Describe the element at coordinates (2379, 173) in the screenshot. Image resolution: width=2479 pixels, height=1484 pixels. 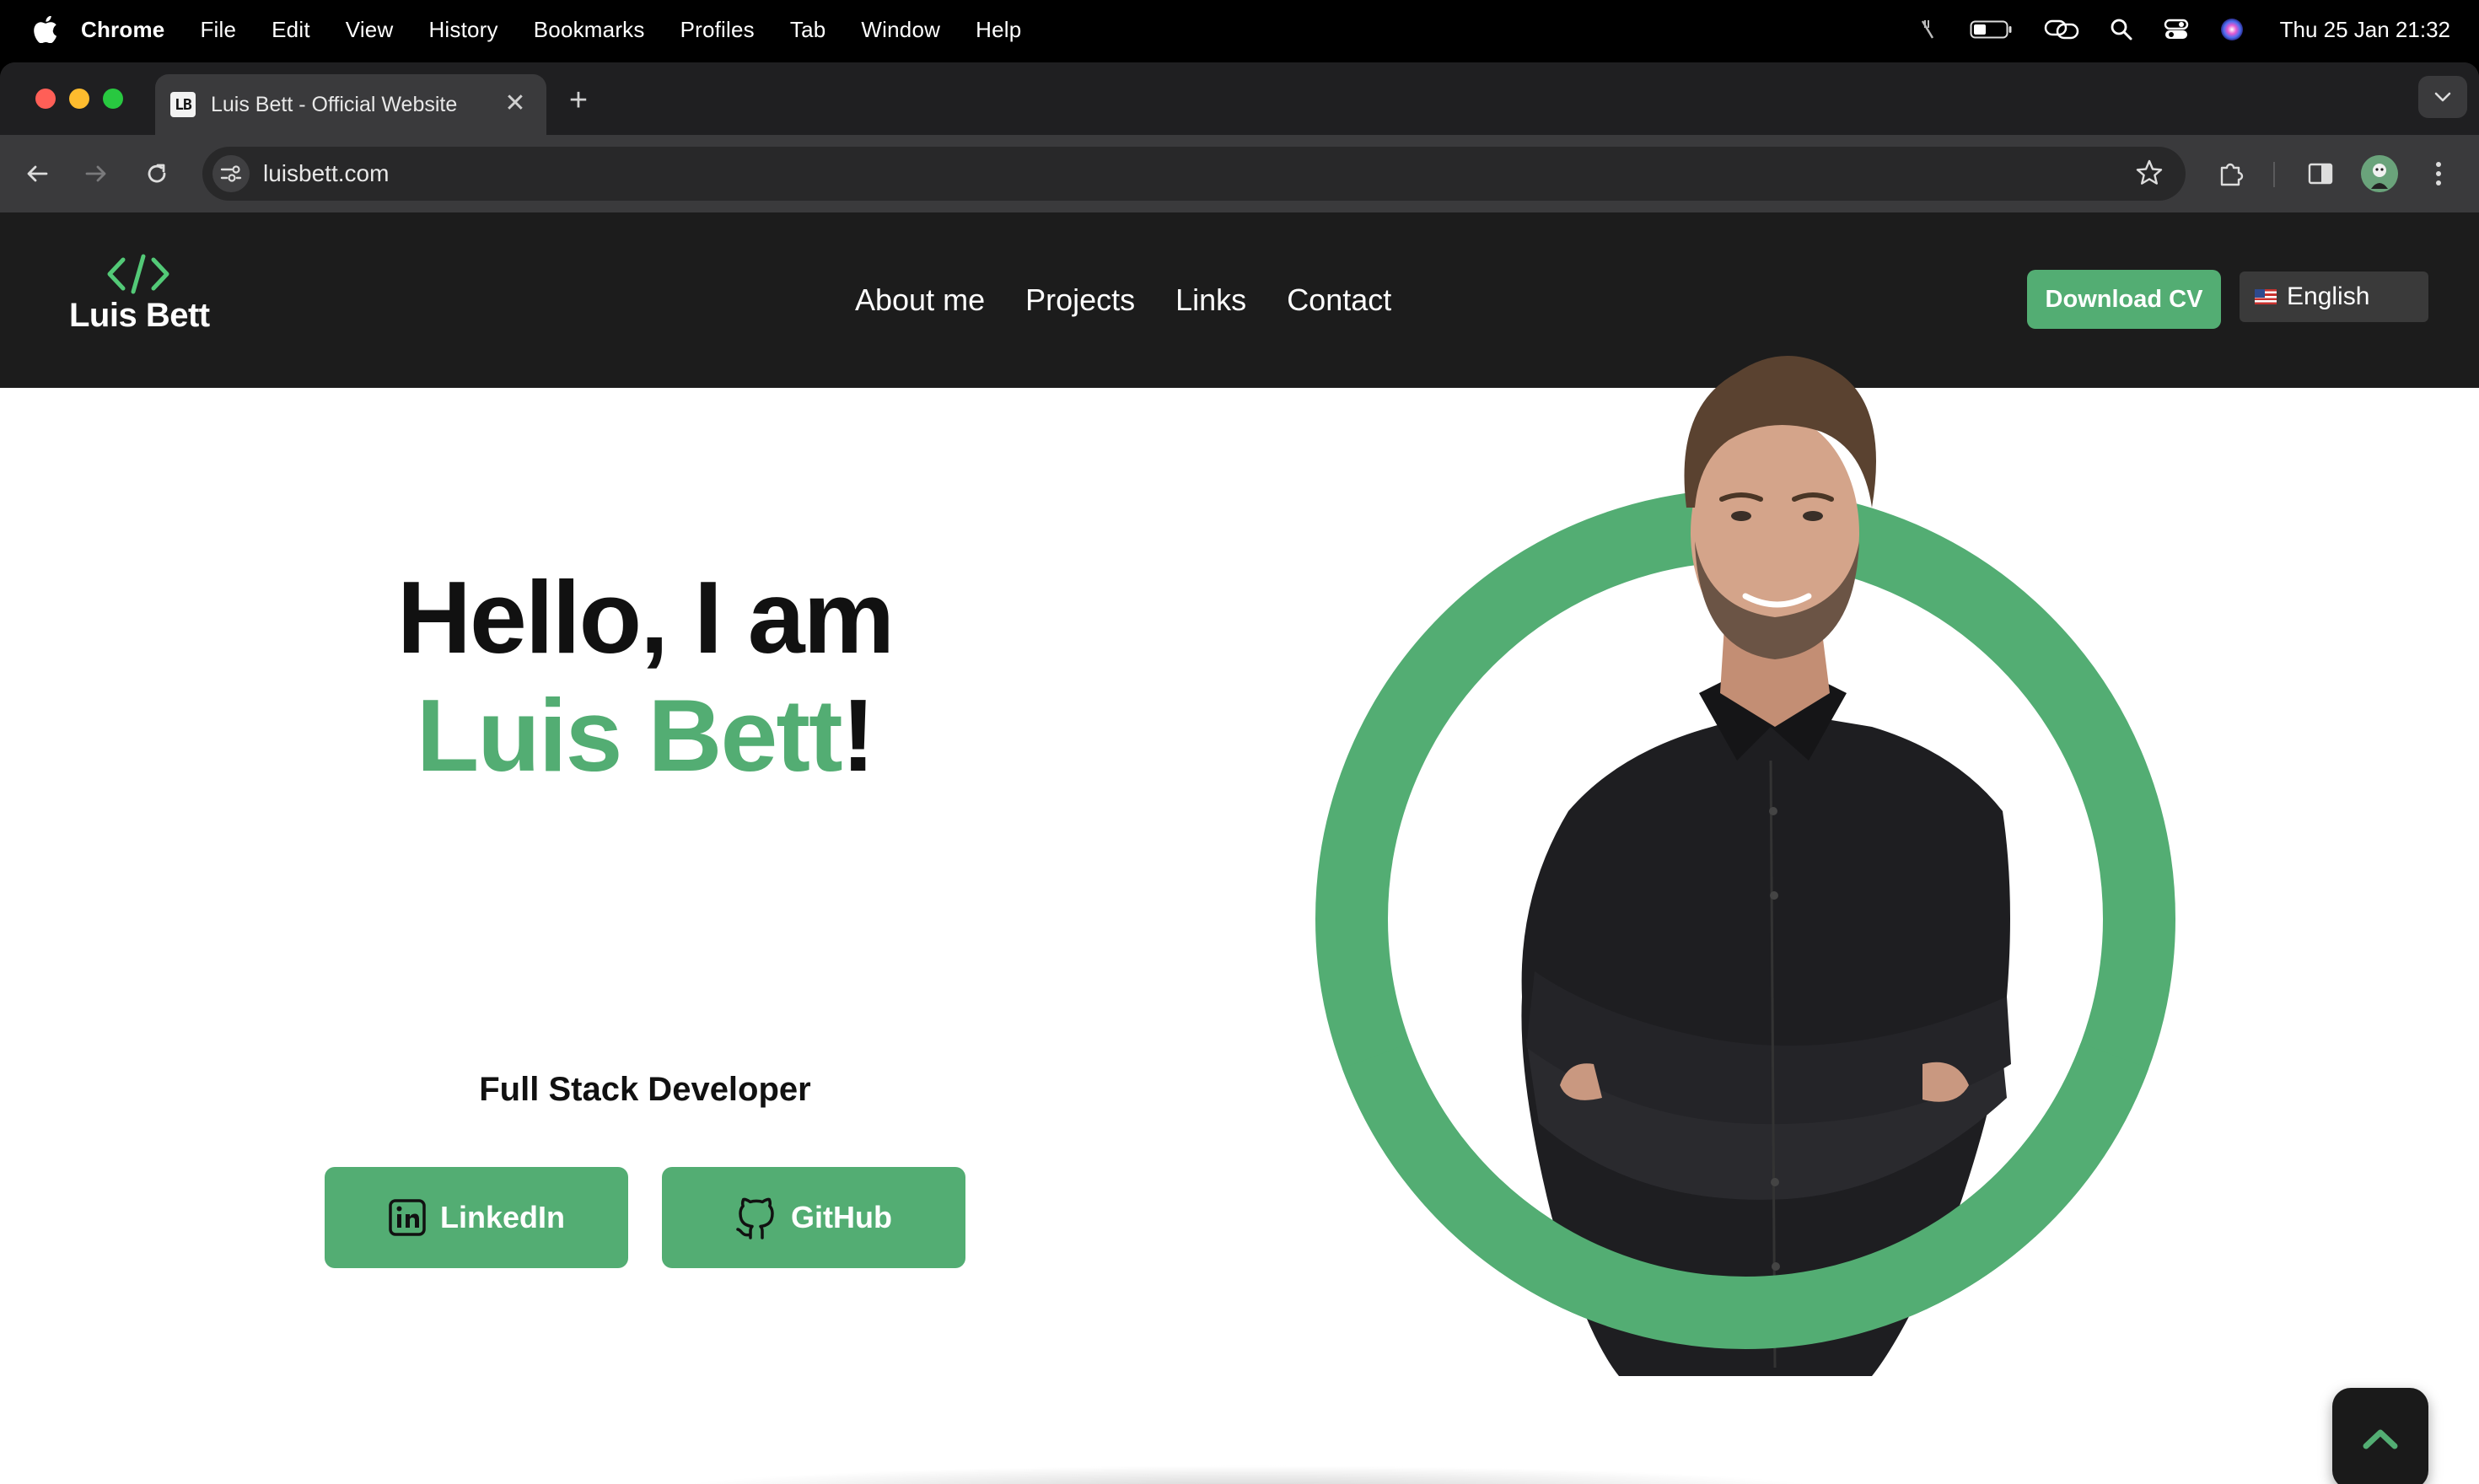
I see `profile-avatar` at that location.